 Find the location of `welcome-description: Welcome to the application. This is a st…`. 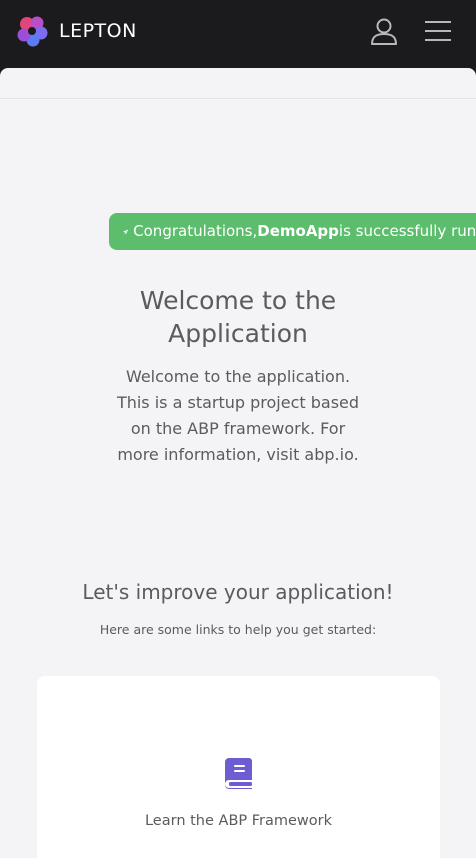

welcome-description: Welcome to the application. This is a st… is located at coordinates (238, 416).